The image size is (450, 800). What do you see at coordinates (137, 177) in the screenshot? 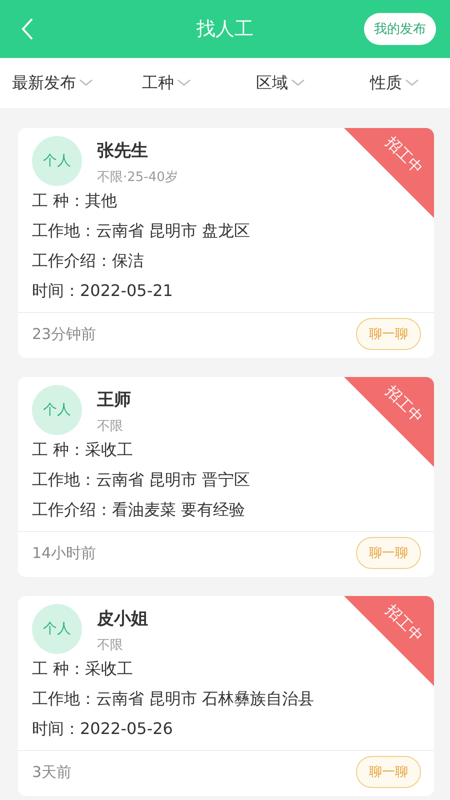
I see `poster-meta: 不限·25-40岁` at bounding box center [137, 177].